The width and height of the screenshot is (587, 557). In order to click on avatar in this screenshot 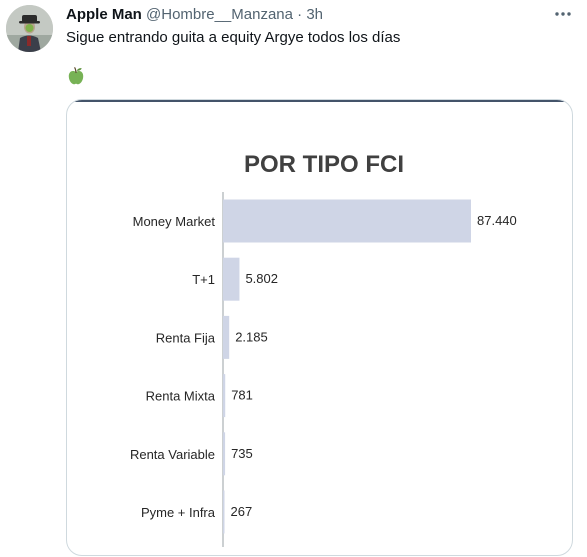, I will do `click(29, 28)`.